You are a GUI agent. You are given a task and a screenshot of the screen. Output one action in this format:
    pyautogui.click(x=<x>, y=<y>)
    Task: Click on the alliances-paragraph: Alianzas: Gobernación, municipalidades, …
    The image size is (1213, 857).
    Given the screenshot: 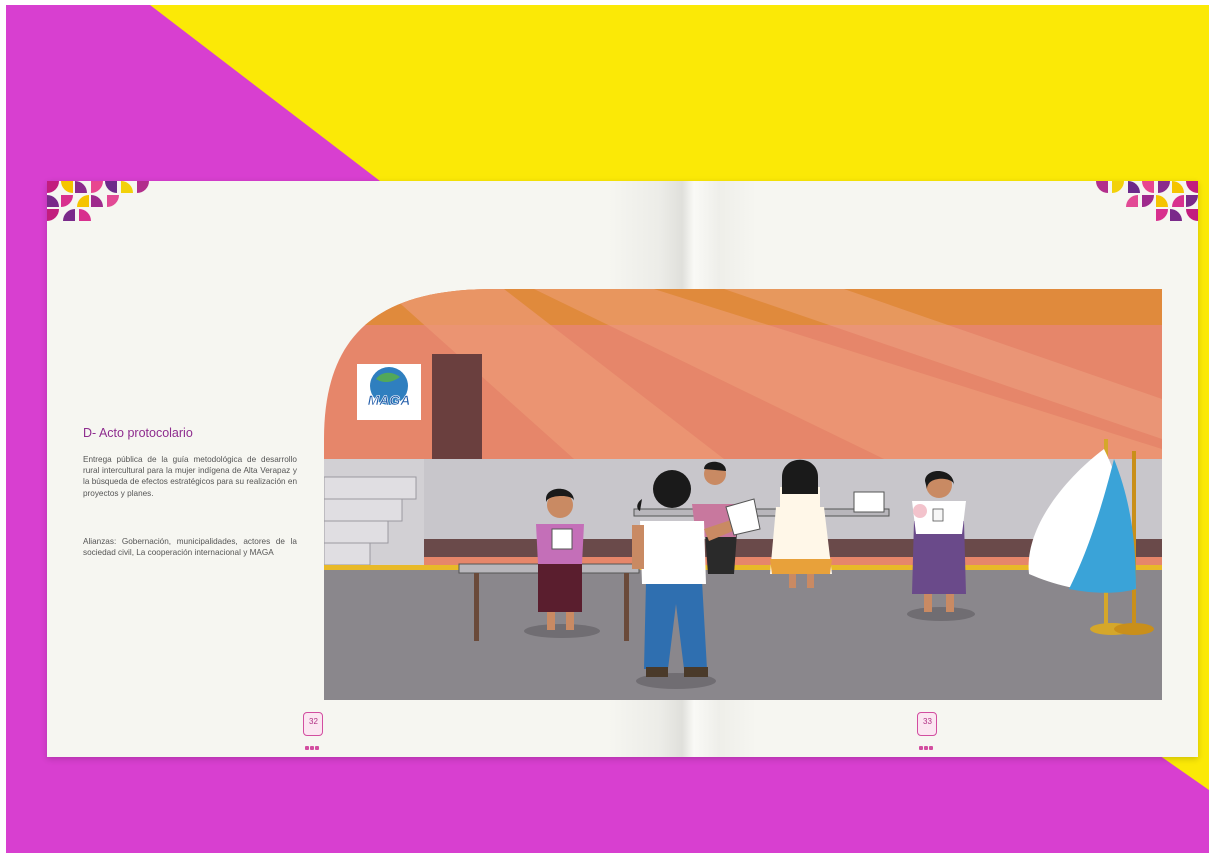 What is the action you would take?
    pyautogui.click(x=190, y=547)
    